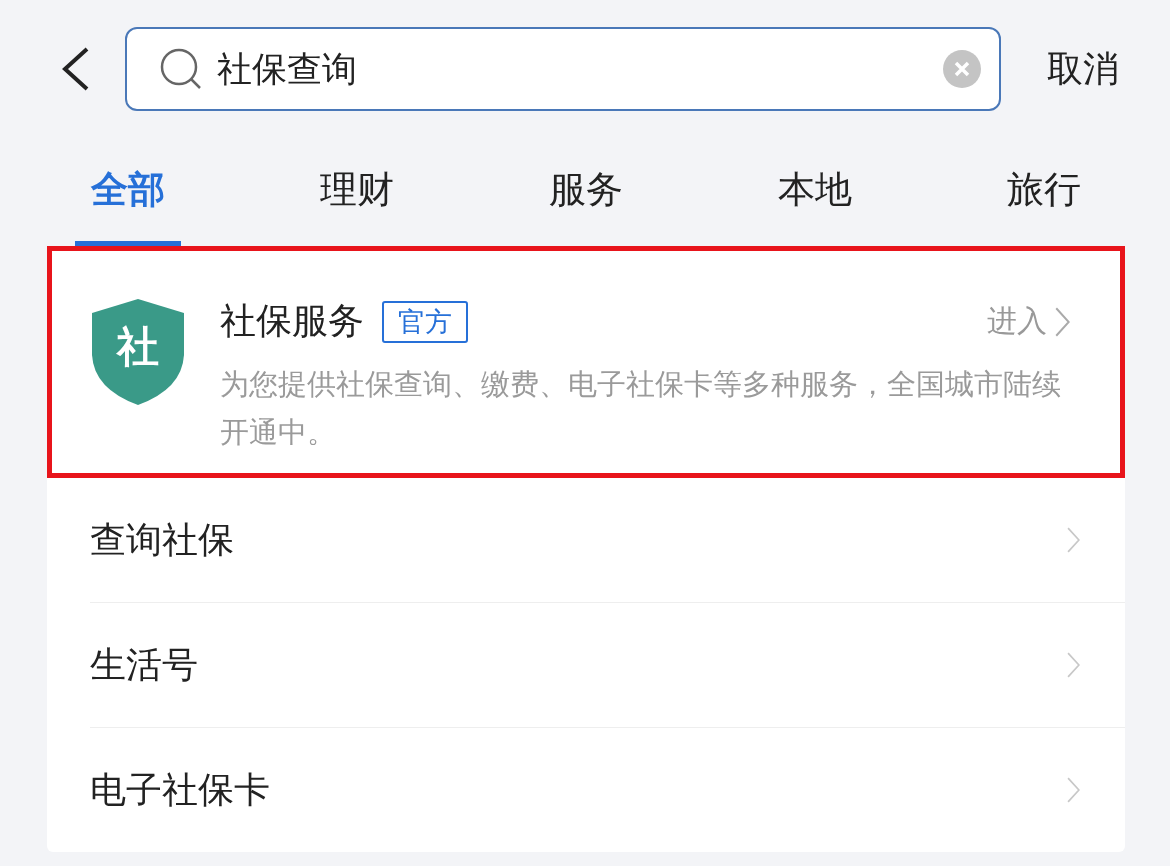 The height and width of the screenshot is (866, 1170). I want to click on search-input: 社保查询, so click(573, 69).